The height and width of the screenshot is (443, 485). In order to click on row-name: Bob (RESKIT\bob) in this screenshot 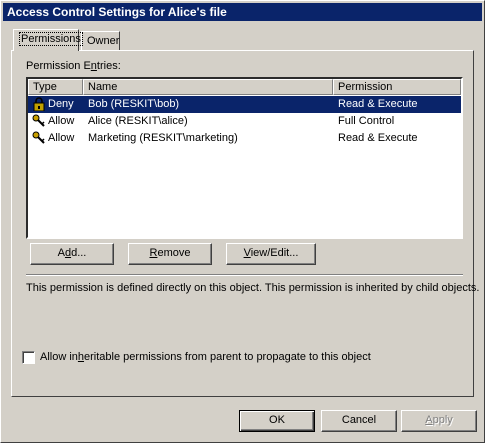, I will do `click(134, 104)`.